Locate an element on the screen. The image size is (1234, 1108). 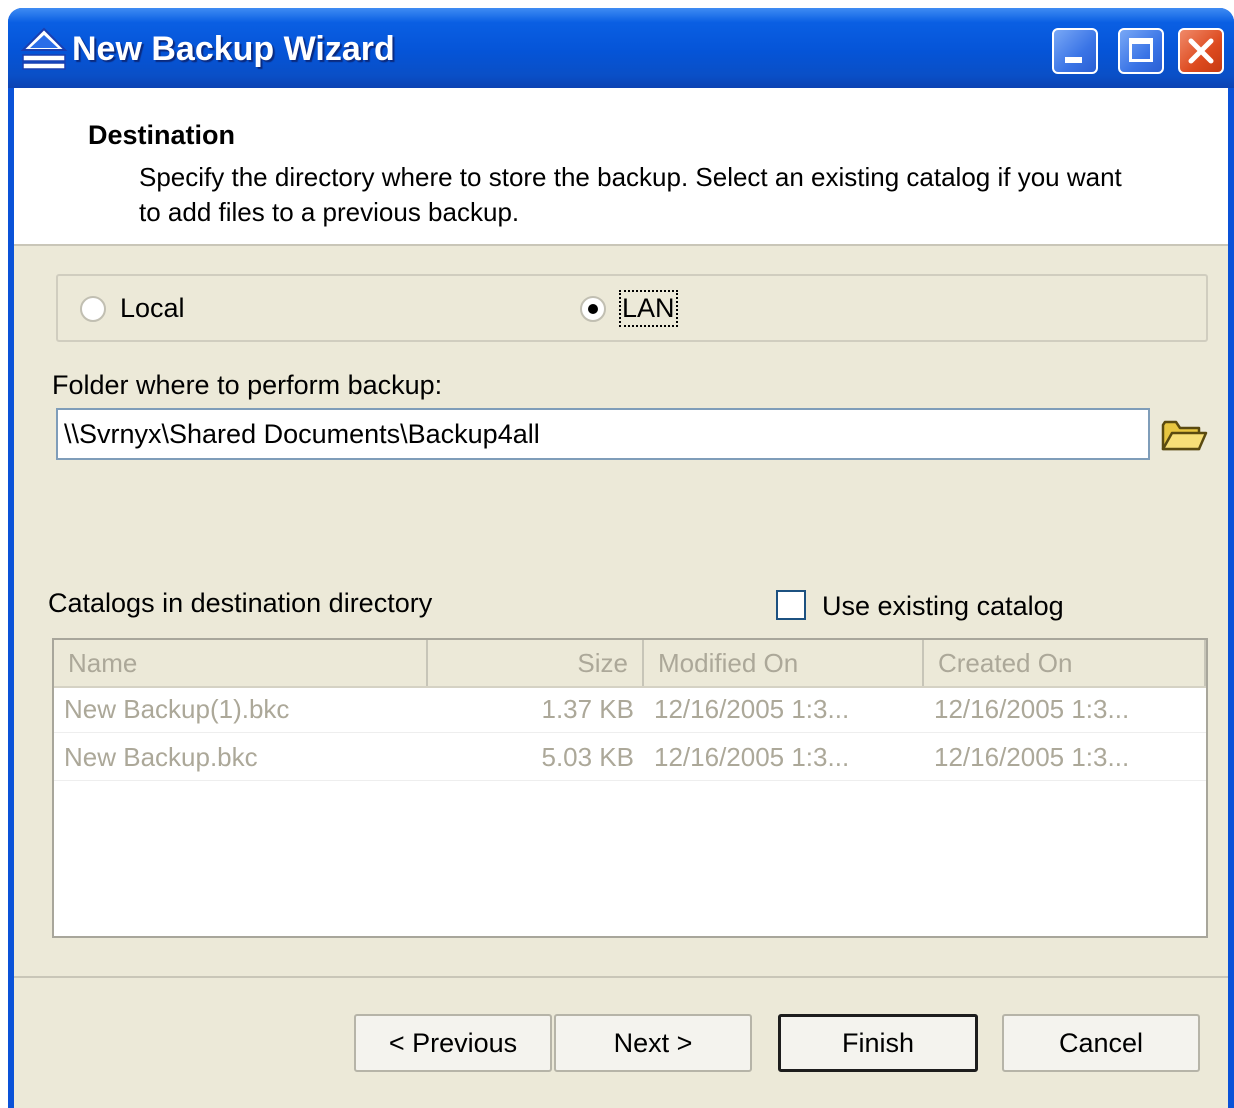
title-bar: New Backup Wizard is located at coordinates (621, 48).